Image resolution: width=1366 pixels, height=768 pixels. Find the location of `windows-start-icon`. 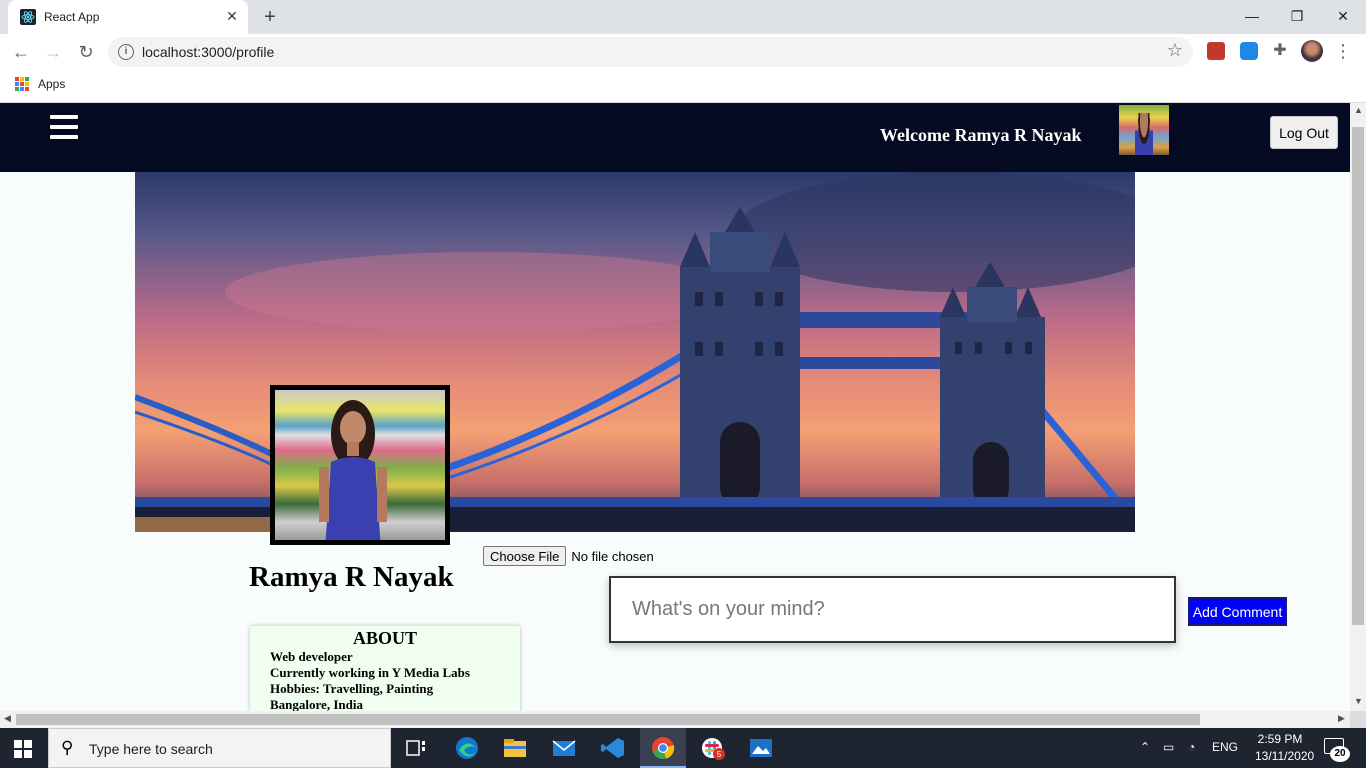

windows-start-icon is located at coordinates (23, 749).